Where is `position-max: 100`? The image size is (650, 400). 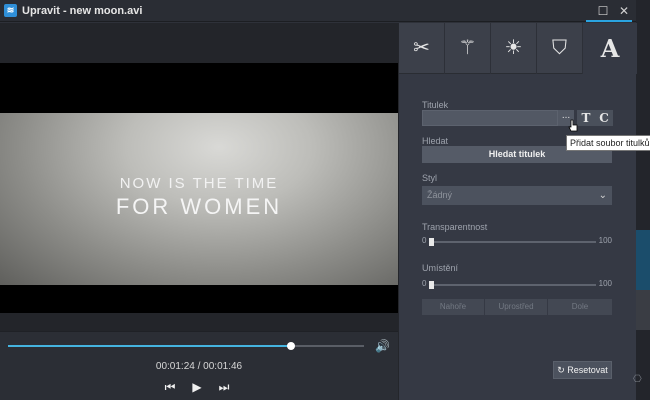 position-max: 100 is located at coordinates (605, 283).